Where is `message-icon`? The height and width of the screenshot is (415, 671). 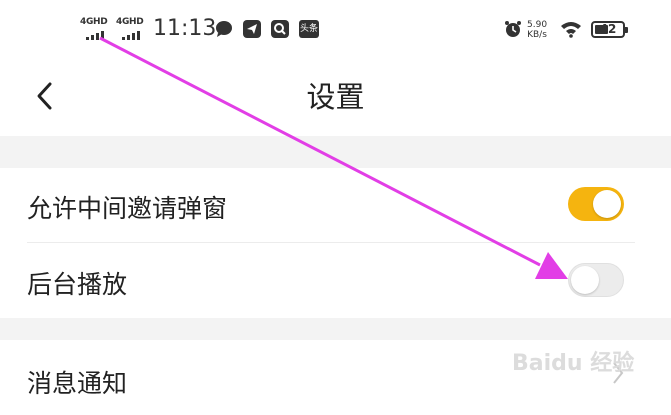 message-icon is located at coordinates (224, 29).